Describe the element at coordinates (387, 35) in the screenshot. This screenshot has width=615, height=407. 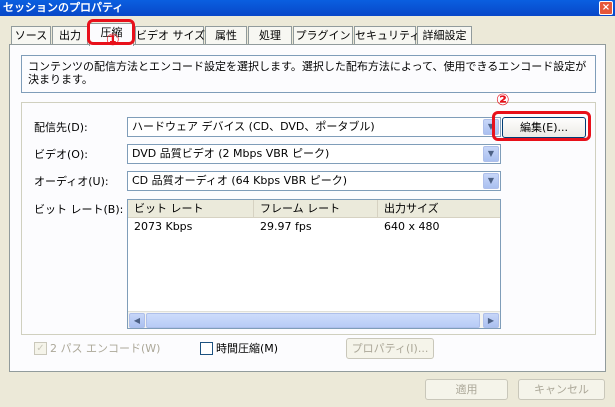
I see `tab-security: セキュリティ` at that location.